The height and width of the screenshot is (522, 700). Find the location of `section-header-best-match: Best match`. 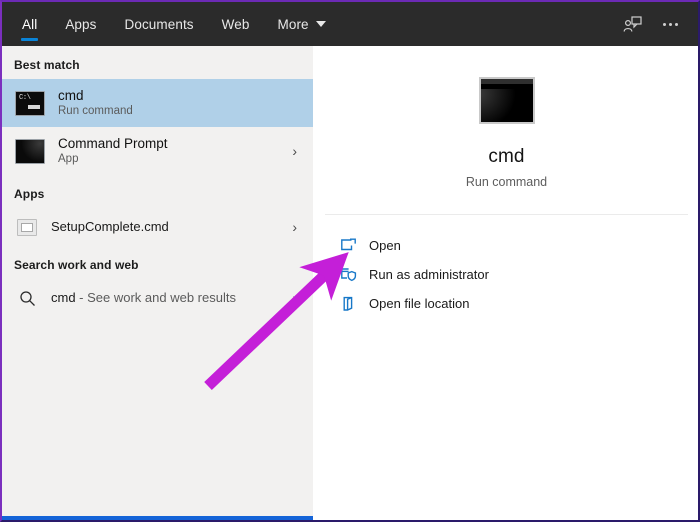

section-header-best-match: Best match is located at coordinates (47, 65).